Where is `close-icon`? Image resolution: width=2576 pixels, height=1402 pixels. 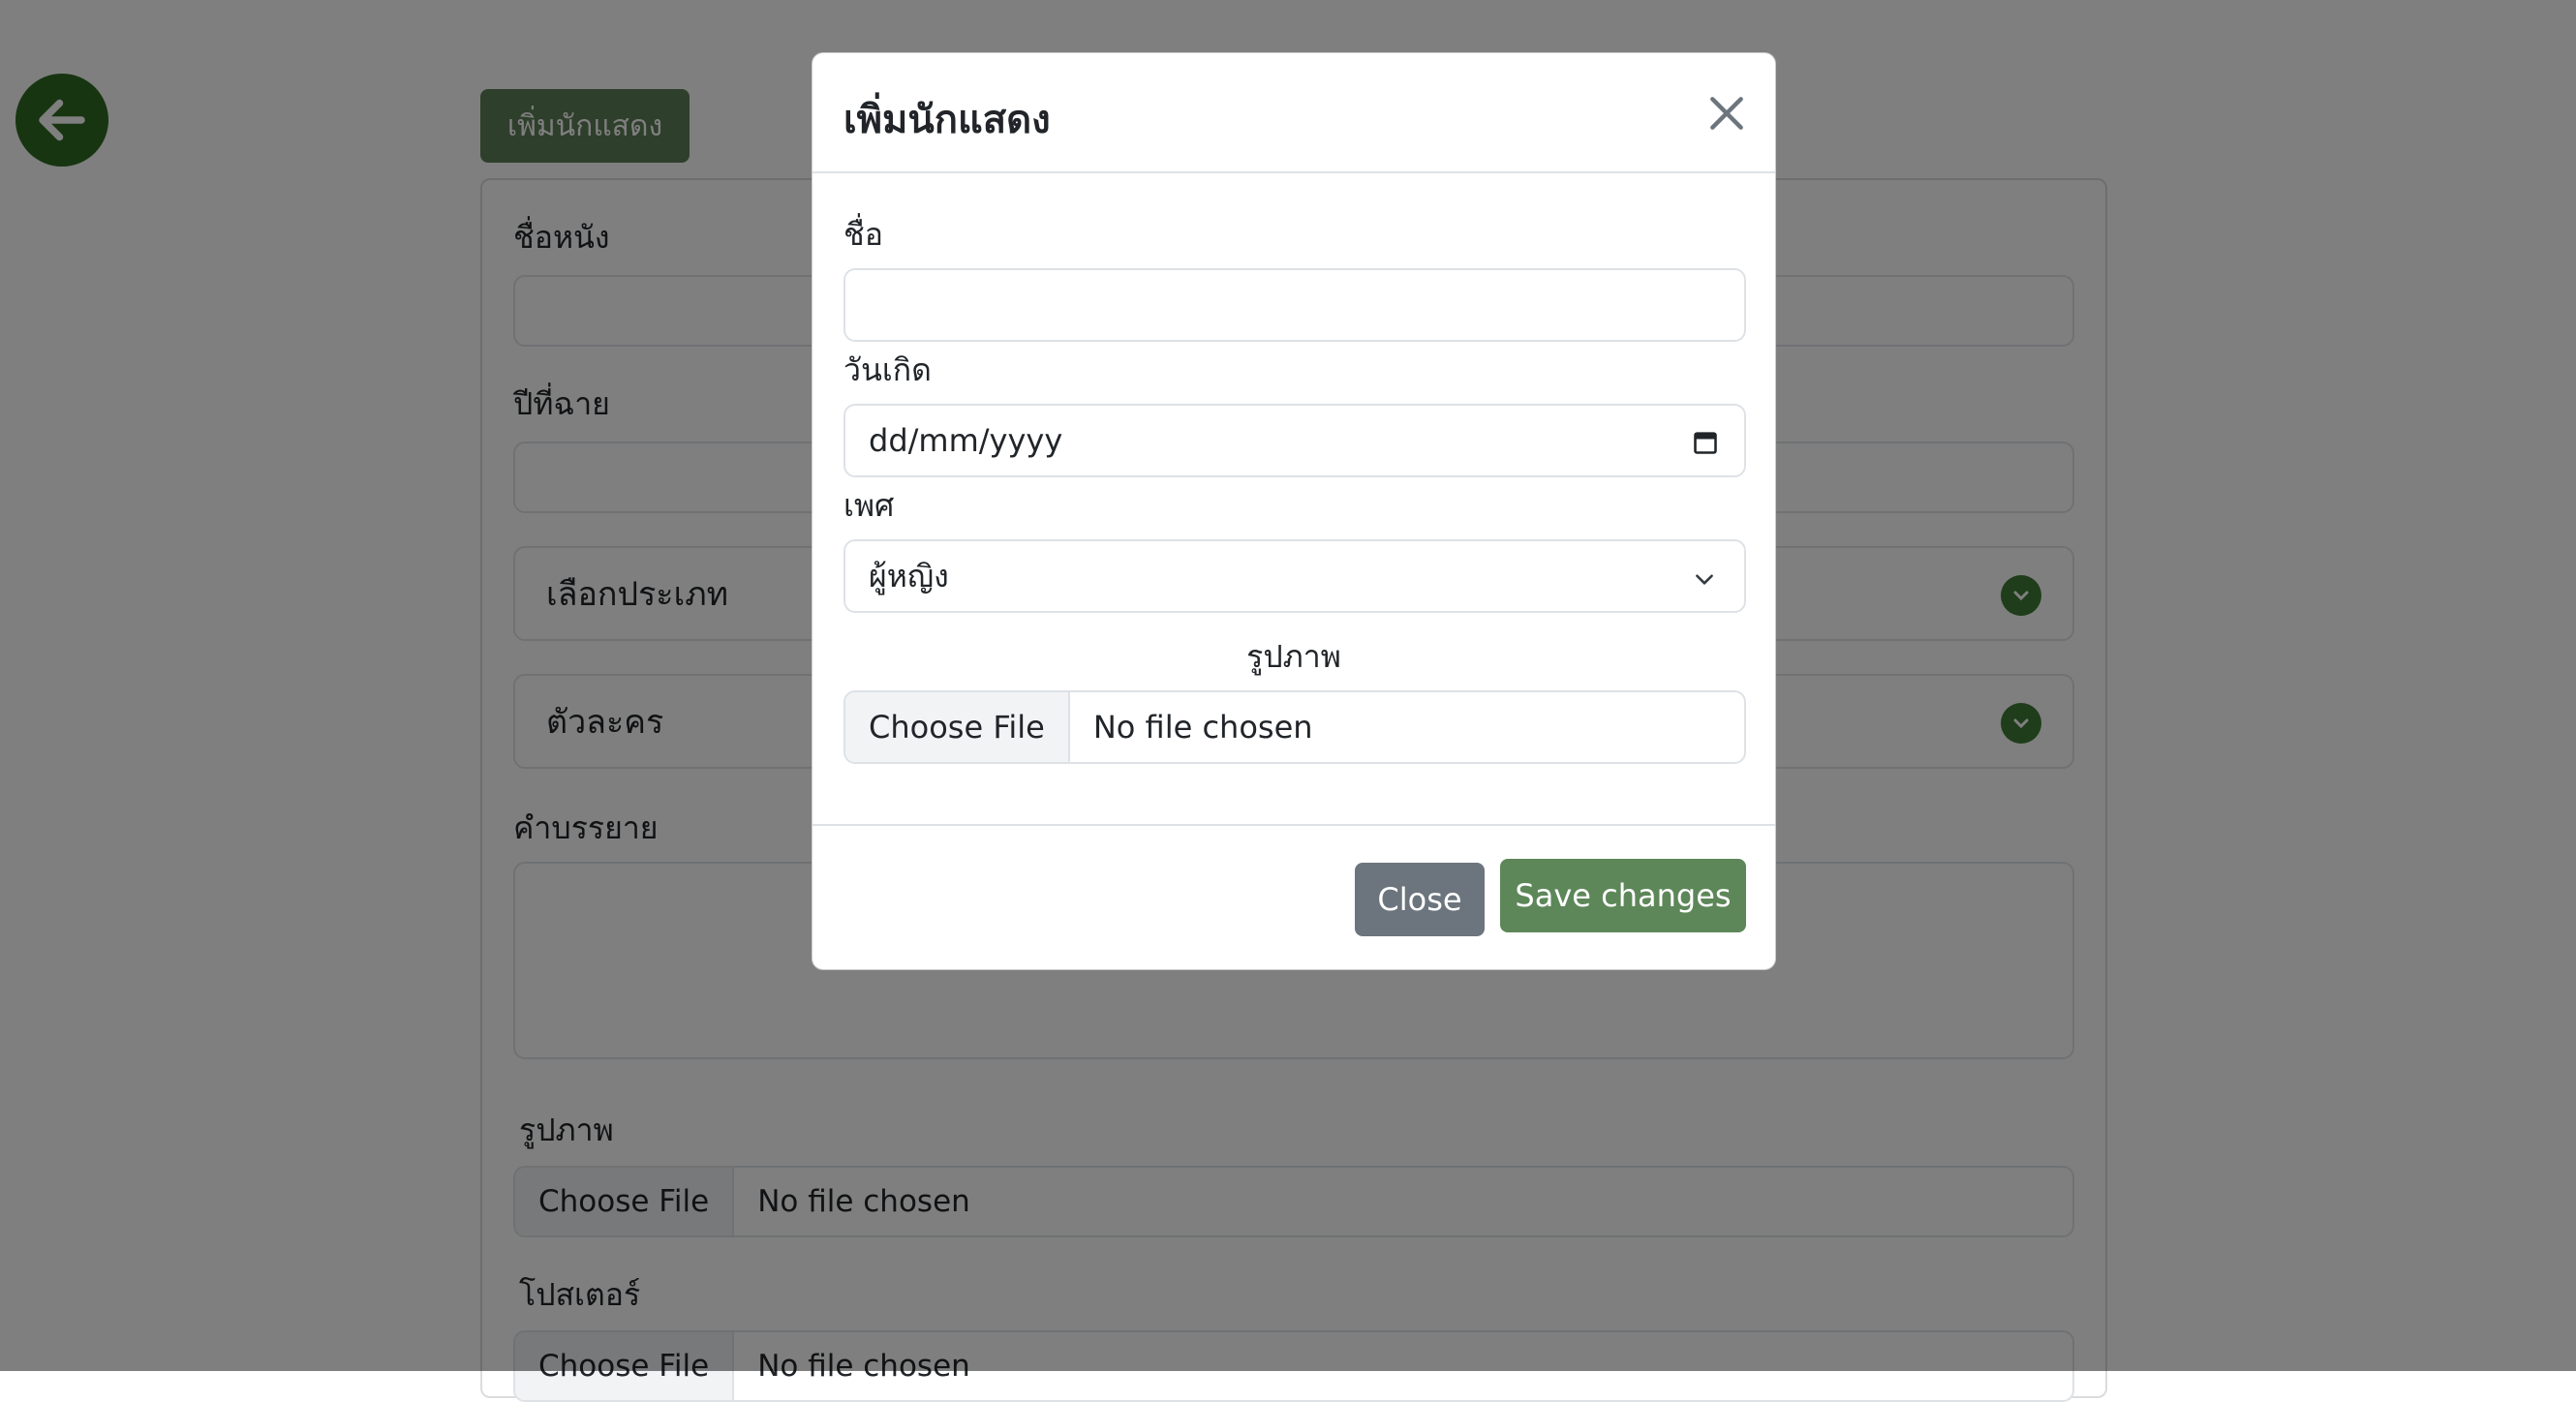 close-icon is located at coordinates (1726, 114).